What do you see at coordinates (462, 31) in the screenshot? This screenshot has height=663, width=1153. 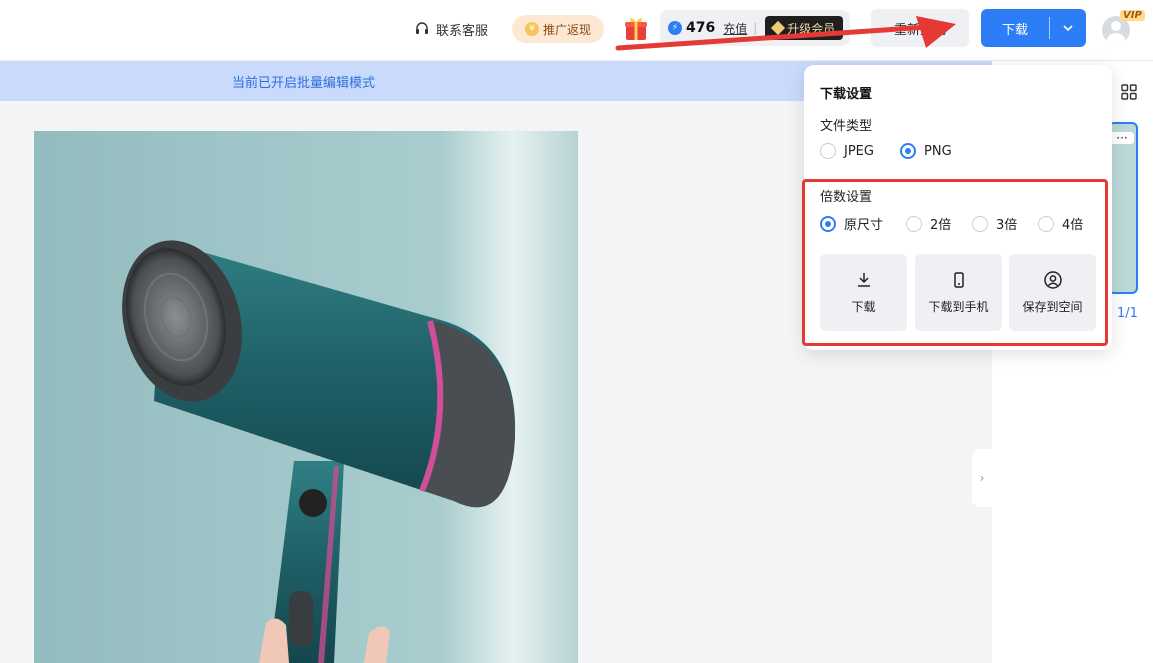 I see `customer-service-label: 联系客服` at bounding box center [462, 31].